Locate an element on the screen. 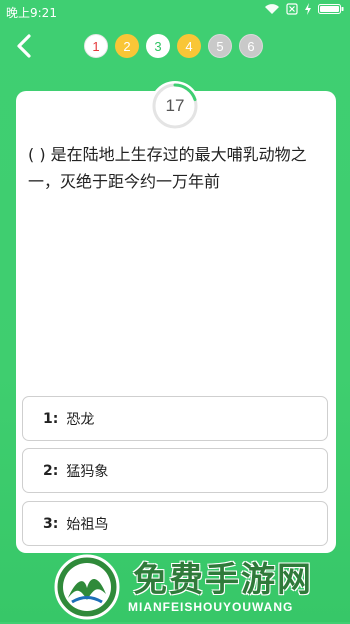  progress-dot-1: 1 is located at coordinates (96, 46).